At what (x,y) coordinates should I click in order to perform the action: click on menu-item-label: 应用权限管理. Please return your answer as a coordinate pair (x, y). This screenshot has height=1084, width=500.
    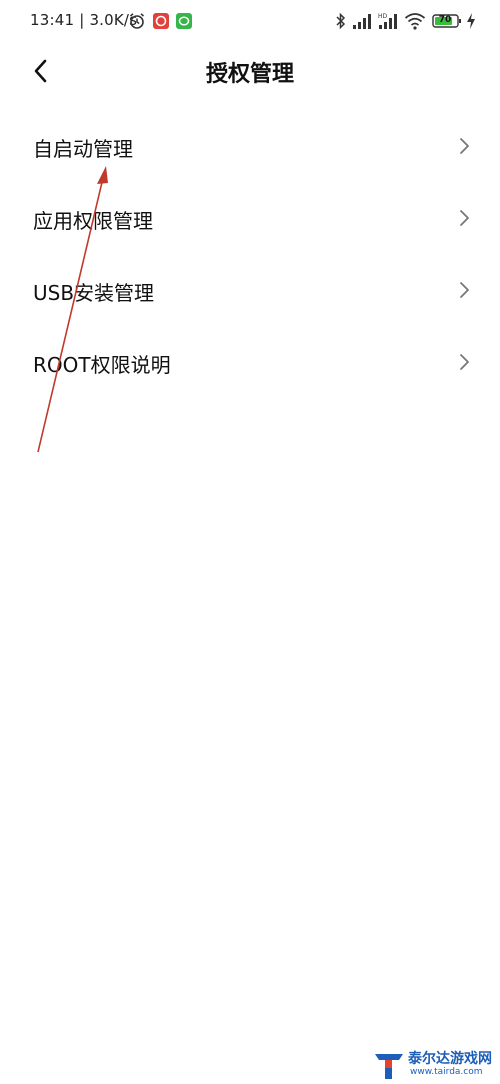
    Looking at the image, I should click on (93, 221).